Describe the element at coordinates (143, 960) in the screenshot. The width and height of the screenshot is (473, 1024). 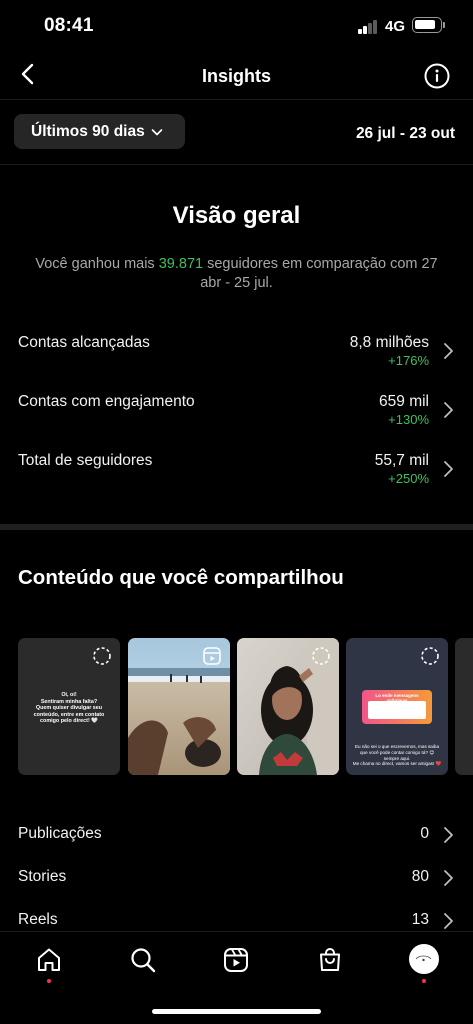
I see `search-icon` at that location.